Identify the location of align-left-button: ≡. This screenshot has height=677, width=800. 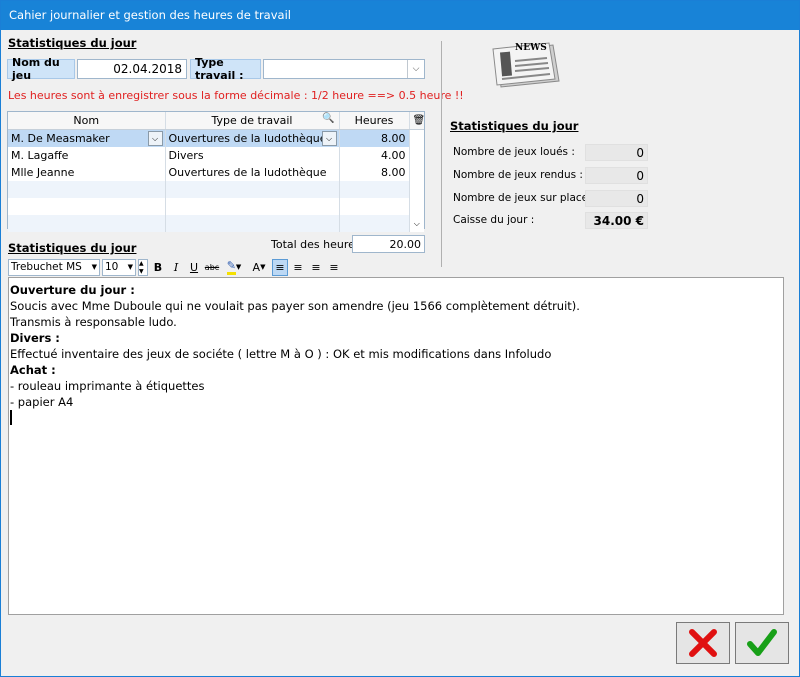
(280, 267).